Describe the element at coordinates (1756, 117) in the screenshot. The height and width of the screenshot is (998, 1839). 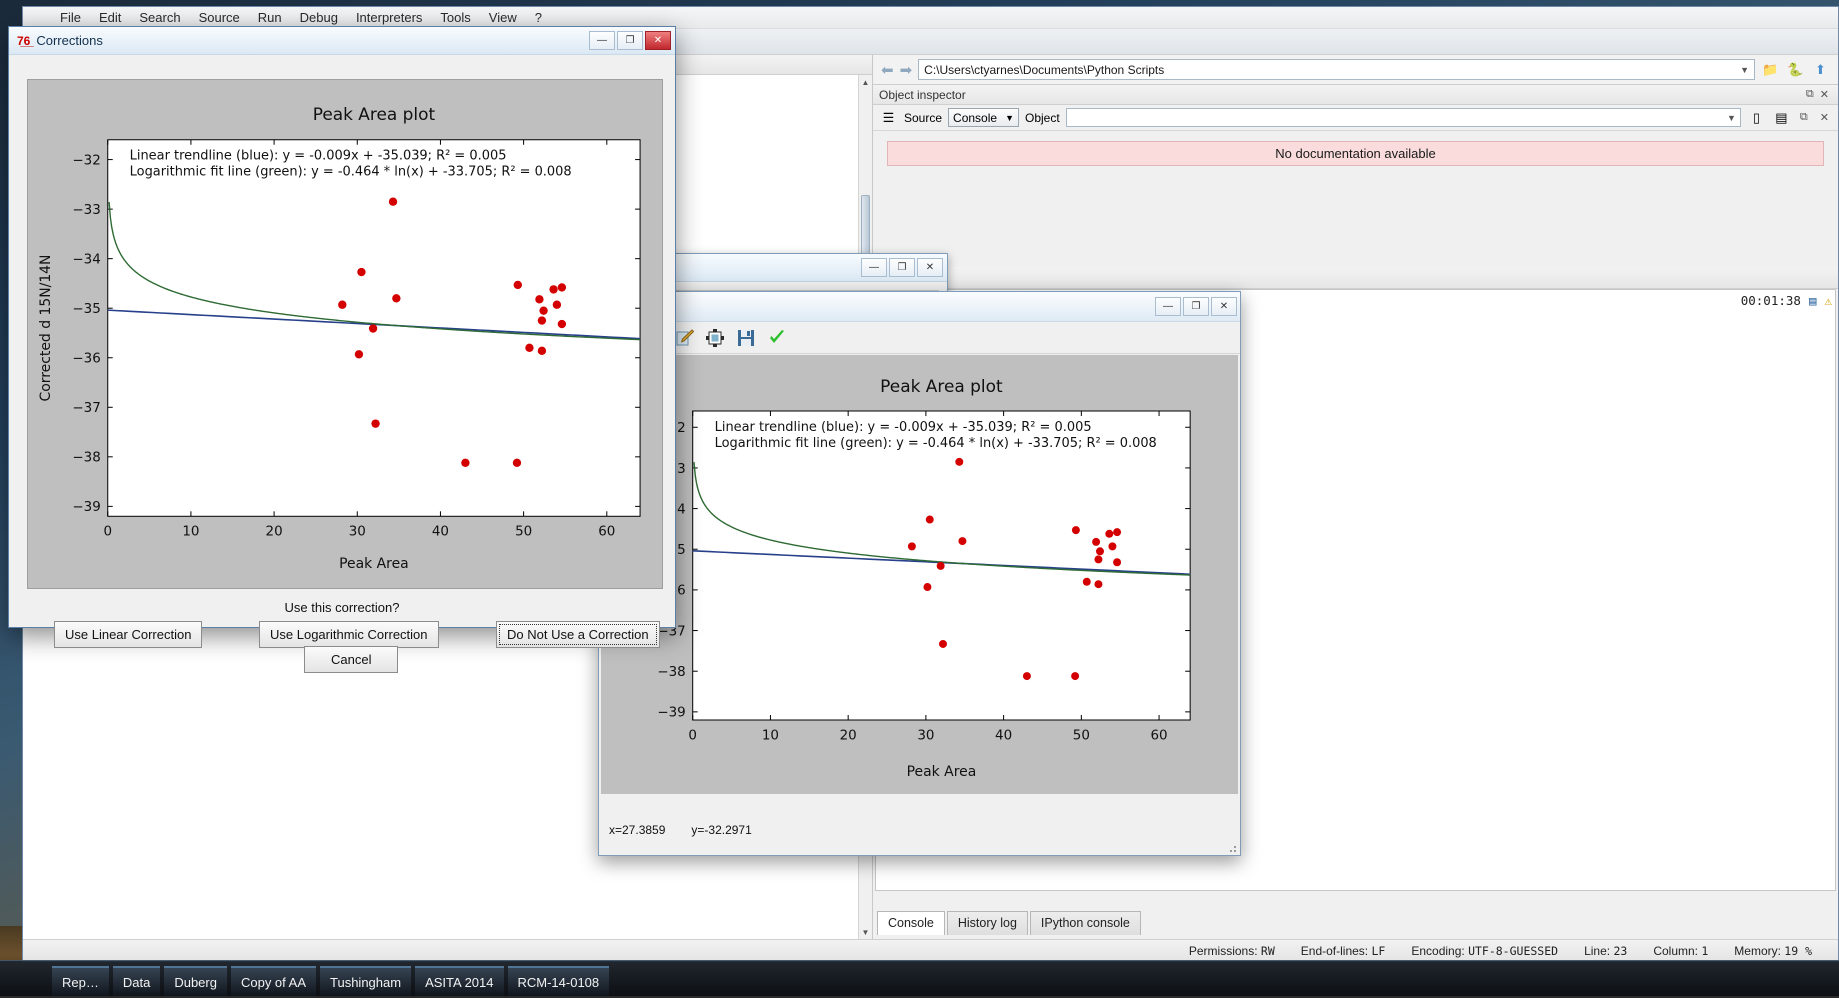
I see `lock-icon: ▯` at that location.